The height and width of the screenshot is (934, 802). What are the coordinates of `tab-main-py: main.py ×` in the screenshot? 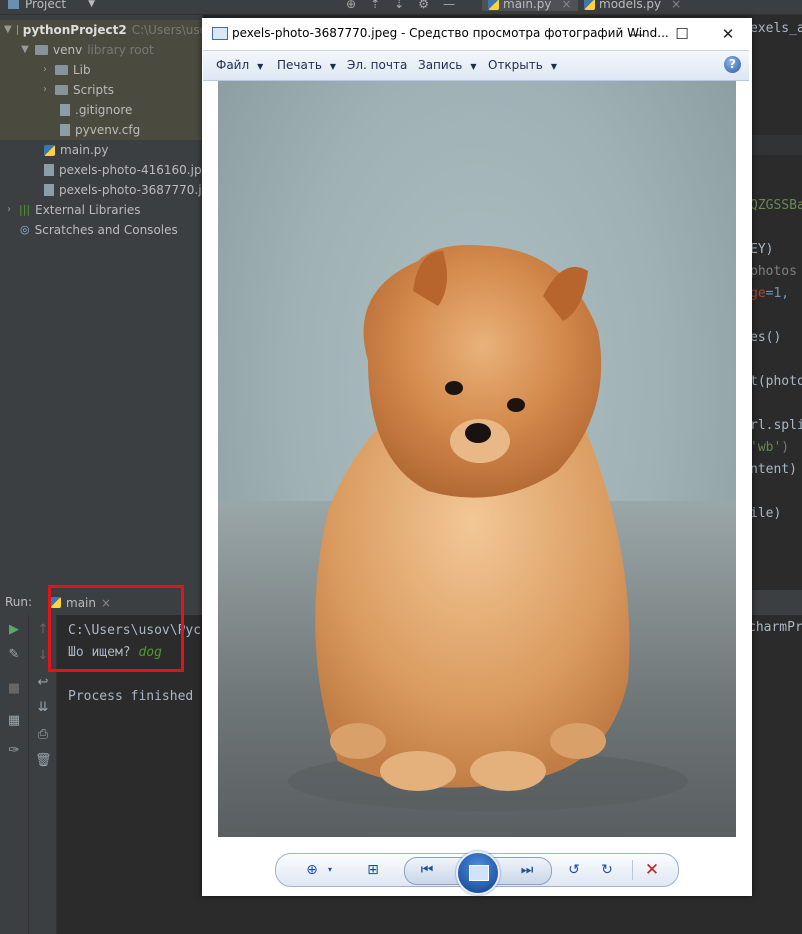 It's located at (530, 5).